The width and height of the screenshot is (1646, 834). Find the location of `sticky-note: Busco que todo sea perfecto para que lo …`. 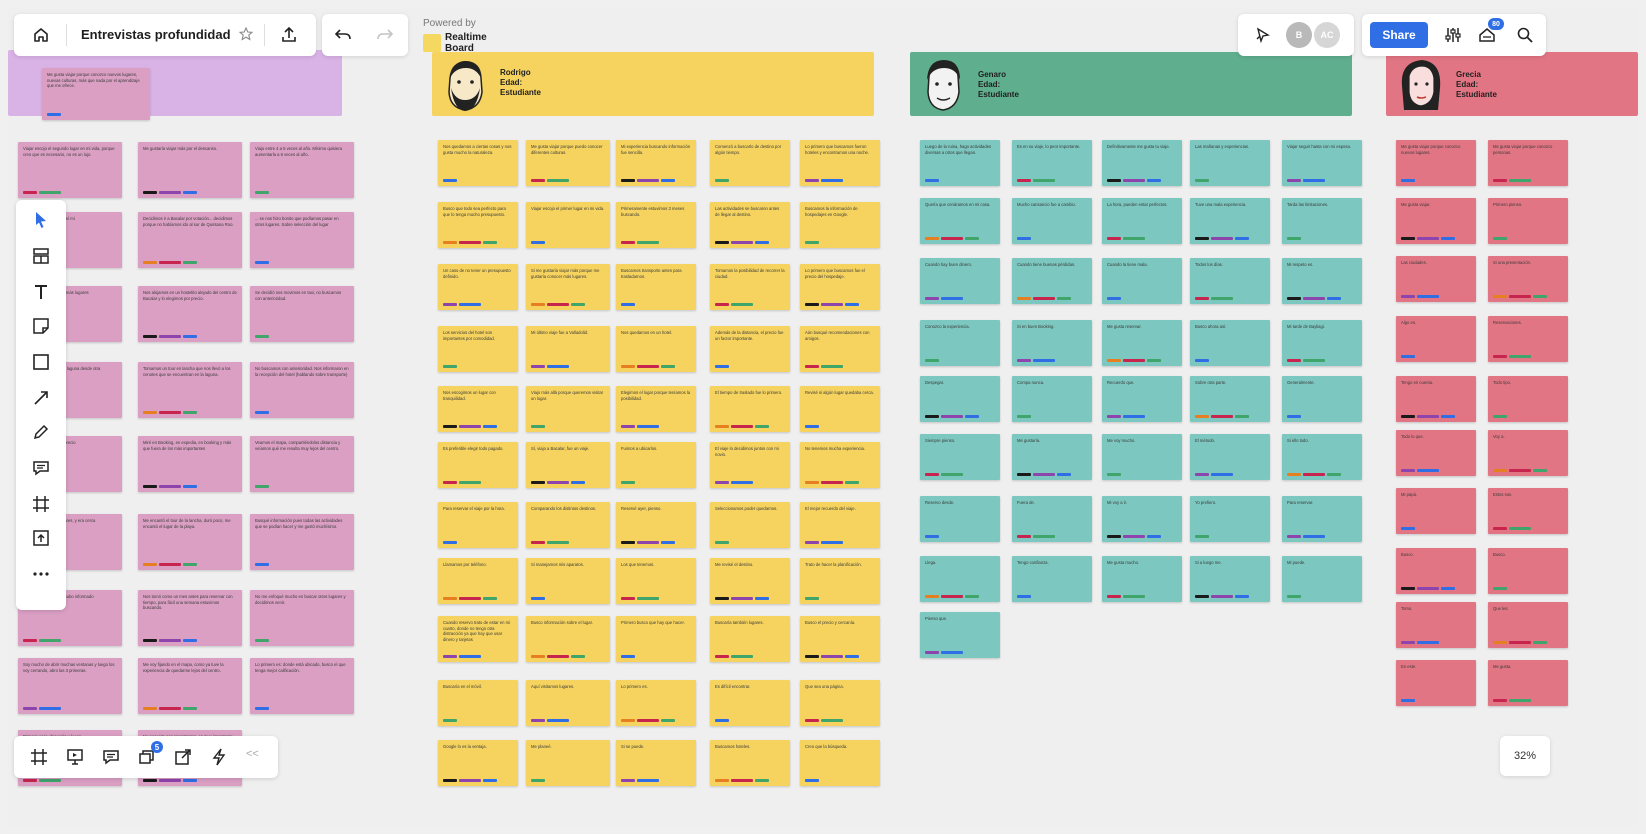

sticky-note: Busco que todo sea perfecto para que lo … is located at coordinates (478, 225).